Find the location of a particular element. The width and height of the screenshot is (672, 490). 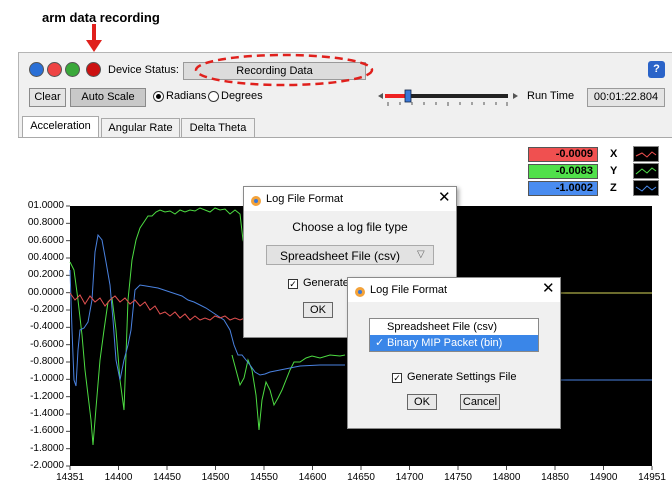

dropdown-option-bin-label: Binary MIP Packet (bin) is located at coordinates (445, 343).